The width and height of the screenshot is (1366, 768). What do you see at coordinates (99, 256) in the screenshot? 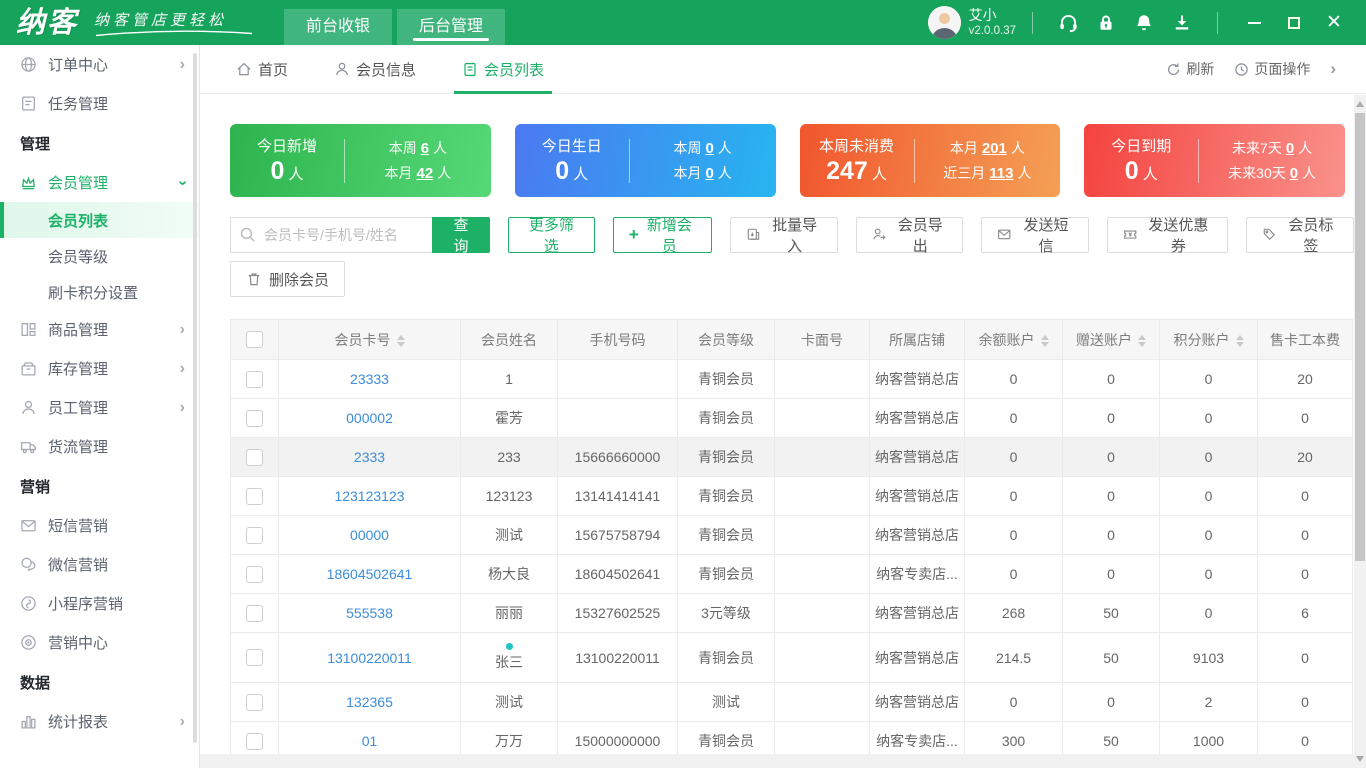
I see `sidebar-item-member-level: 会员等级` at bounding box center [99, 256].